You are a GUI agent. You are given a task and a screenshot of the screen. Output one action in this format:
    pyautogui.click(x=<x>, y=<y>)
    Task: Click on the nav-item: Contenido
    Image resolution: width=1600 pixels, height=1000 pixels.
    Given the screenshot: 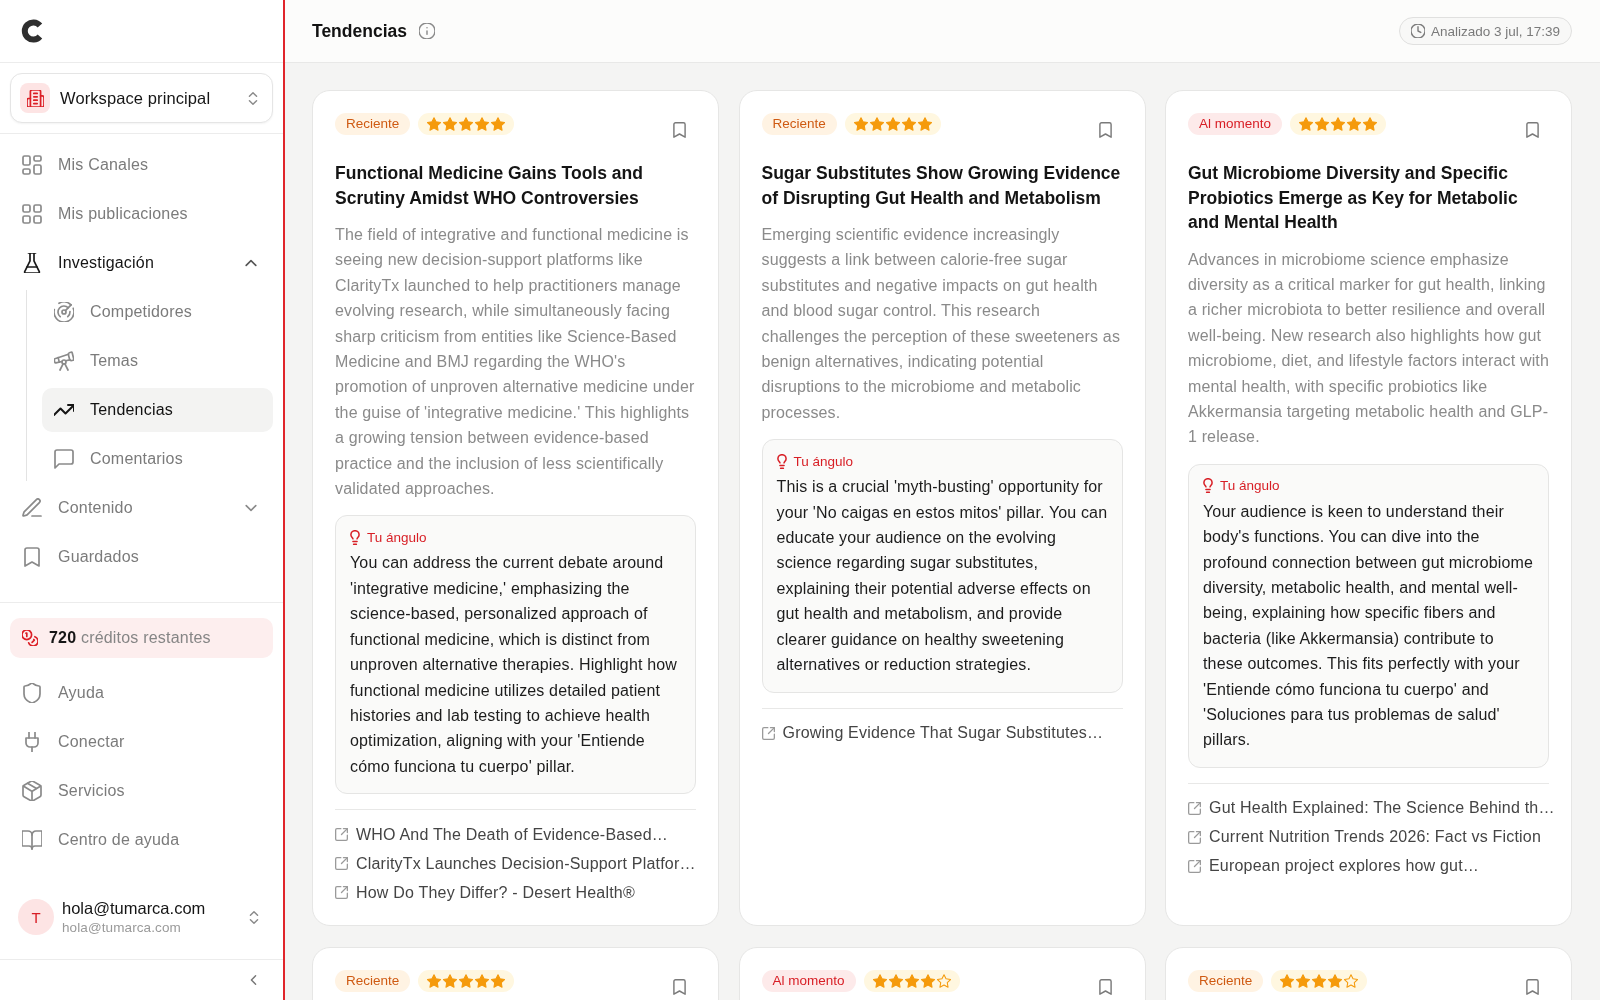 What is the action you would take?
    pyautogui.click(x=141, y=508)
    